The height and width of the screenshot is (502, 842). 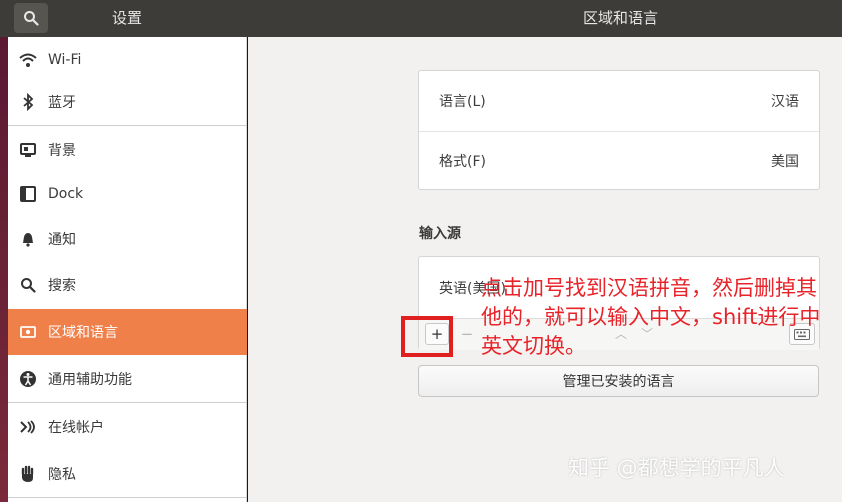 I want to click on dock-icon, so click(x=28, y=194).